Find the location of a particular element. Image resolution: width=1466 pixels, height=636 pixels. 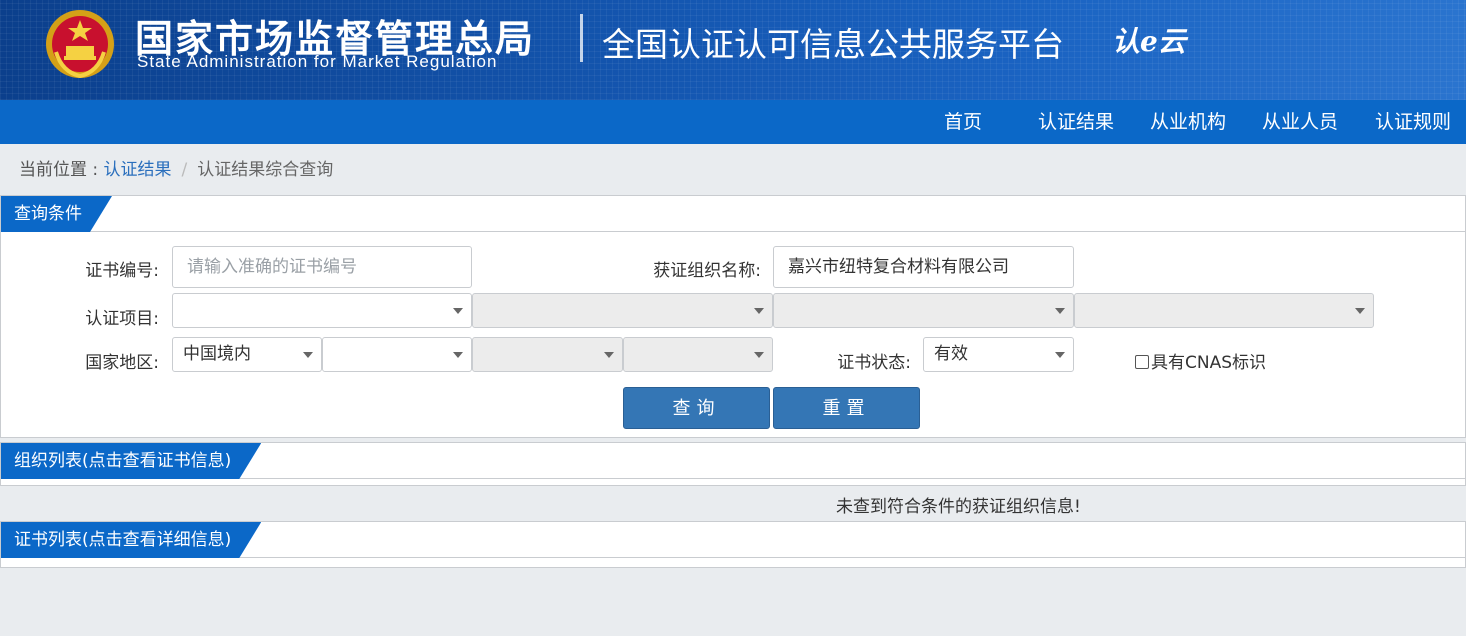

cnas-checkbox: 具有CNAS标识 is located at coordinates (1200, 360).